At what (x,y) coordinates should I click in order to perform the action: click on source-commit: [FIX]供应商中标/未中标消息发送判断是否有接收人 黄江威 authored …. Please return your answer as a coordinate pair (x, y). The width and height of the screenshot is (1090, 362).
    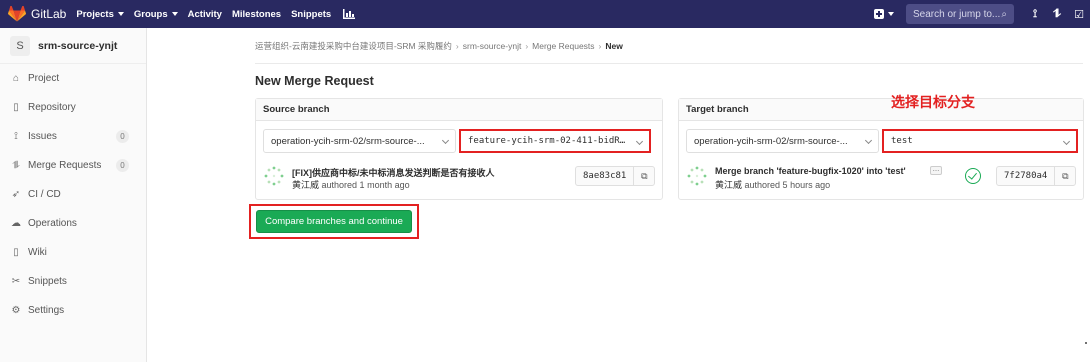
    Looking at the image, I should click on (459, 179).